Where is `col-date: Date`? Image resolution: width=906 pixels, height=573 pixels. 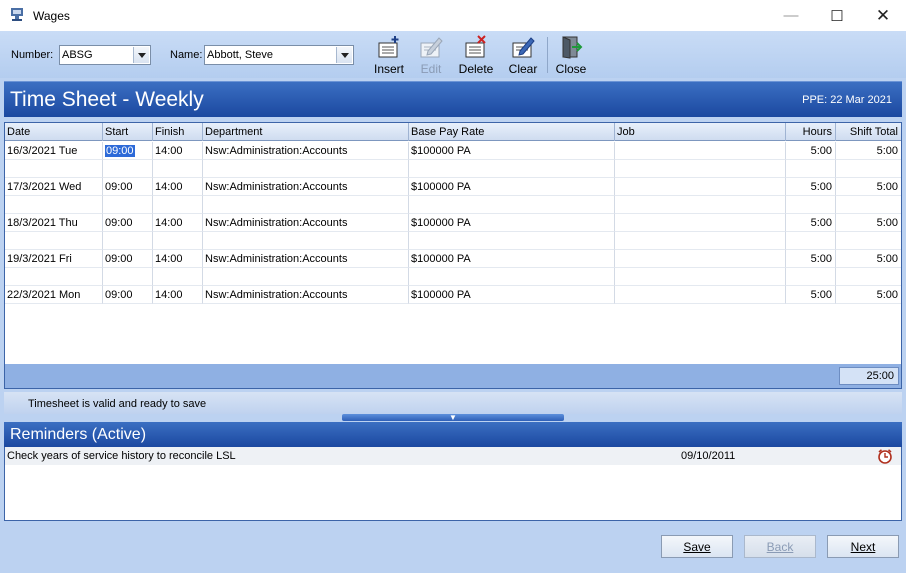
col-date: Date is located at coordinates (54, 132).